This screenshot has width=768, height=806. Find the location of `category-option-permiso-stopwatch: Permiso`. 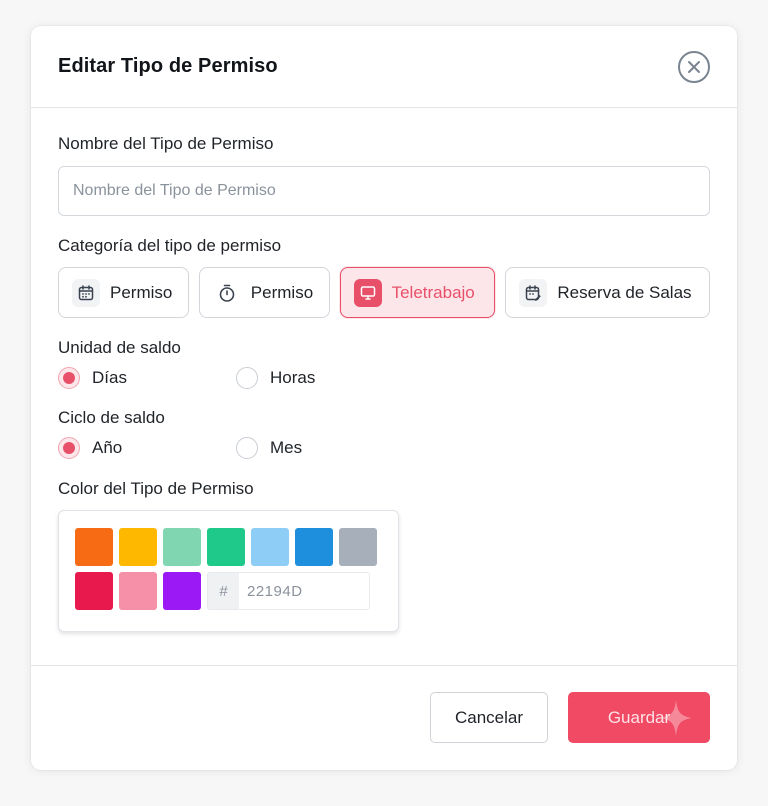

category-option-permiso-stopwatch: Permiso is located at coordinates (264, 292).